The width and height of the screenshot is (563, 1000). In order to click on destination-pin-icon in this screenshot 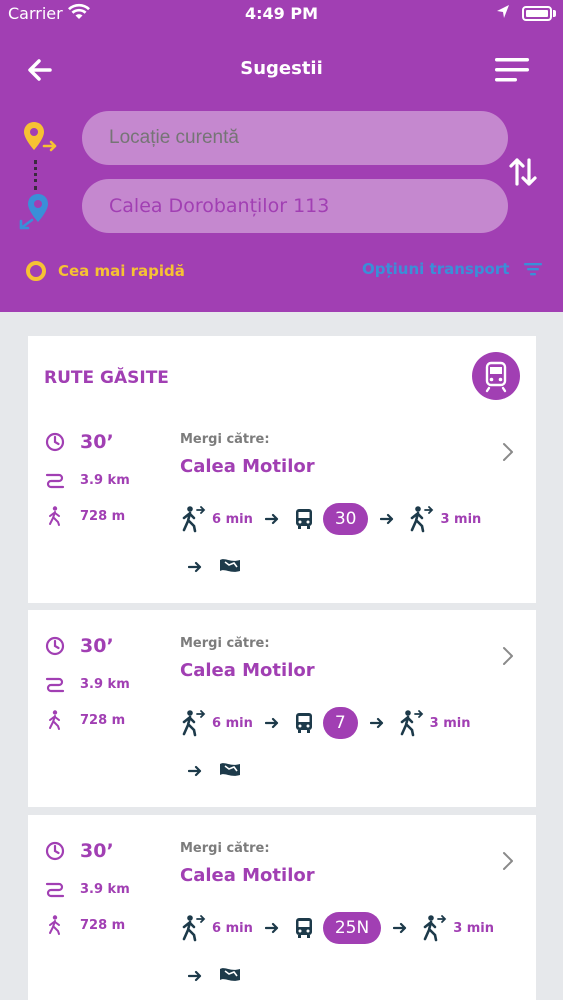, I will do `click(33, 212)`.